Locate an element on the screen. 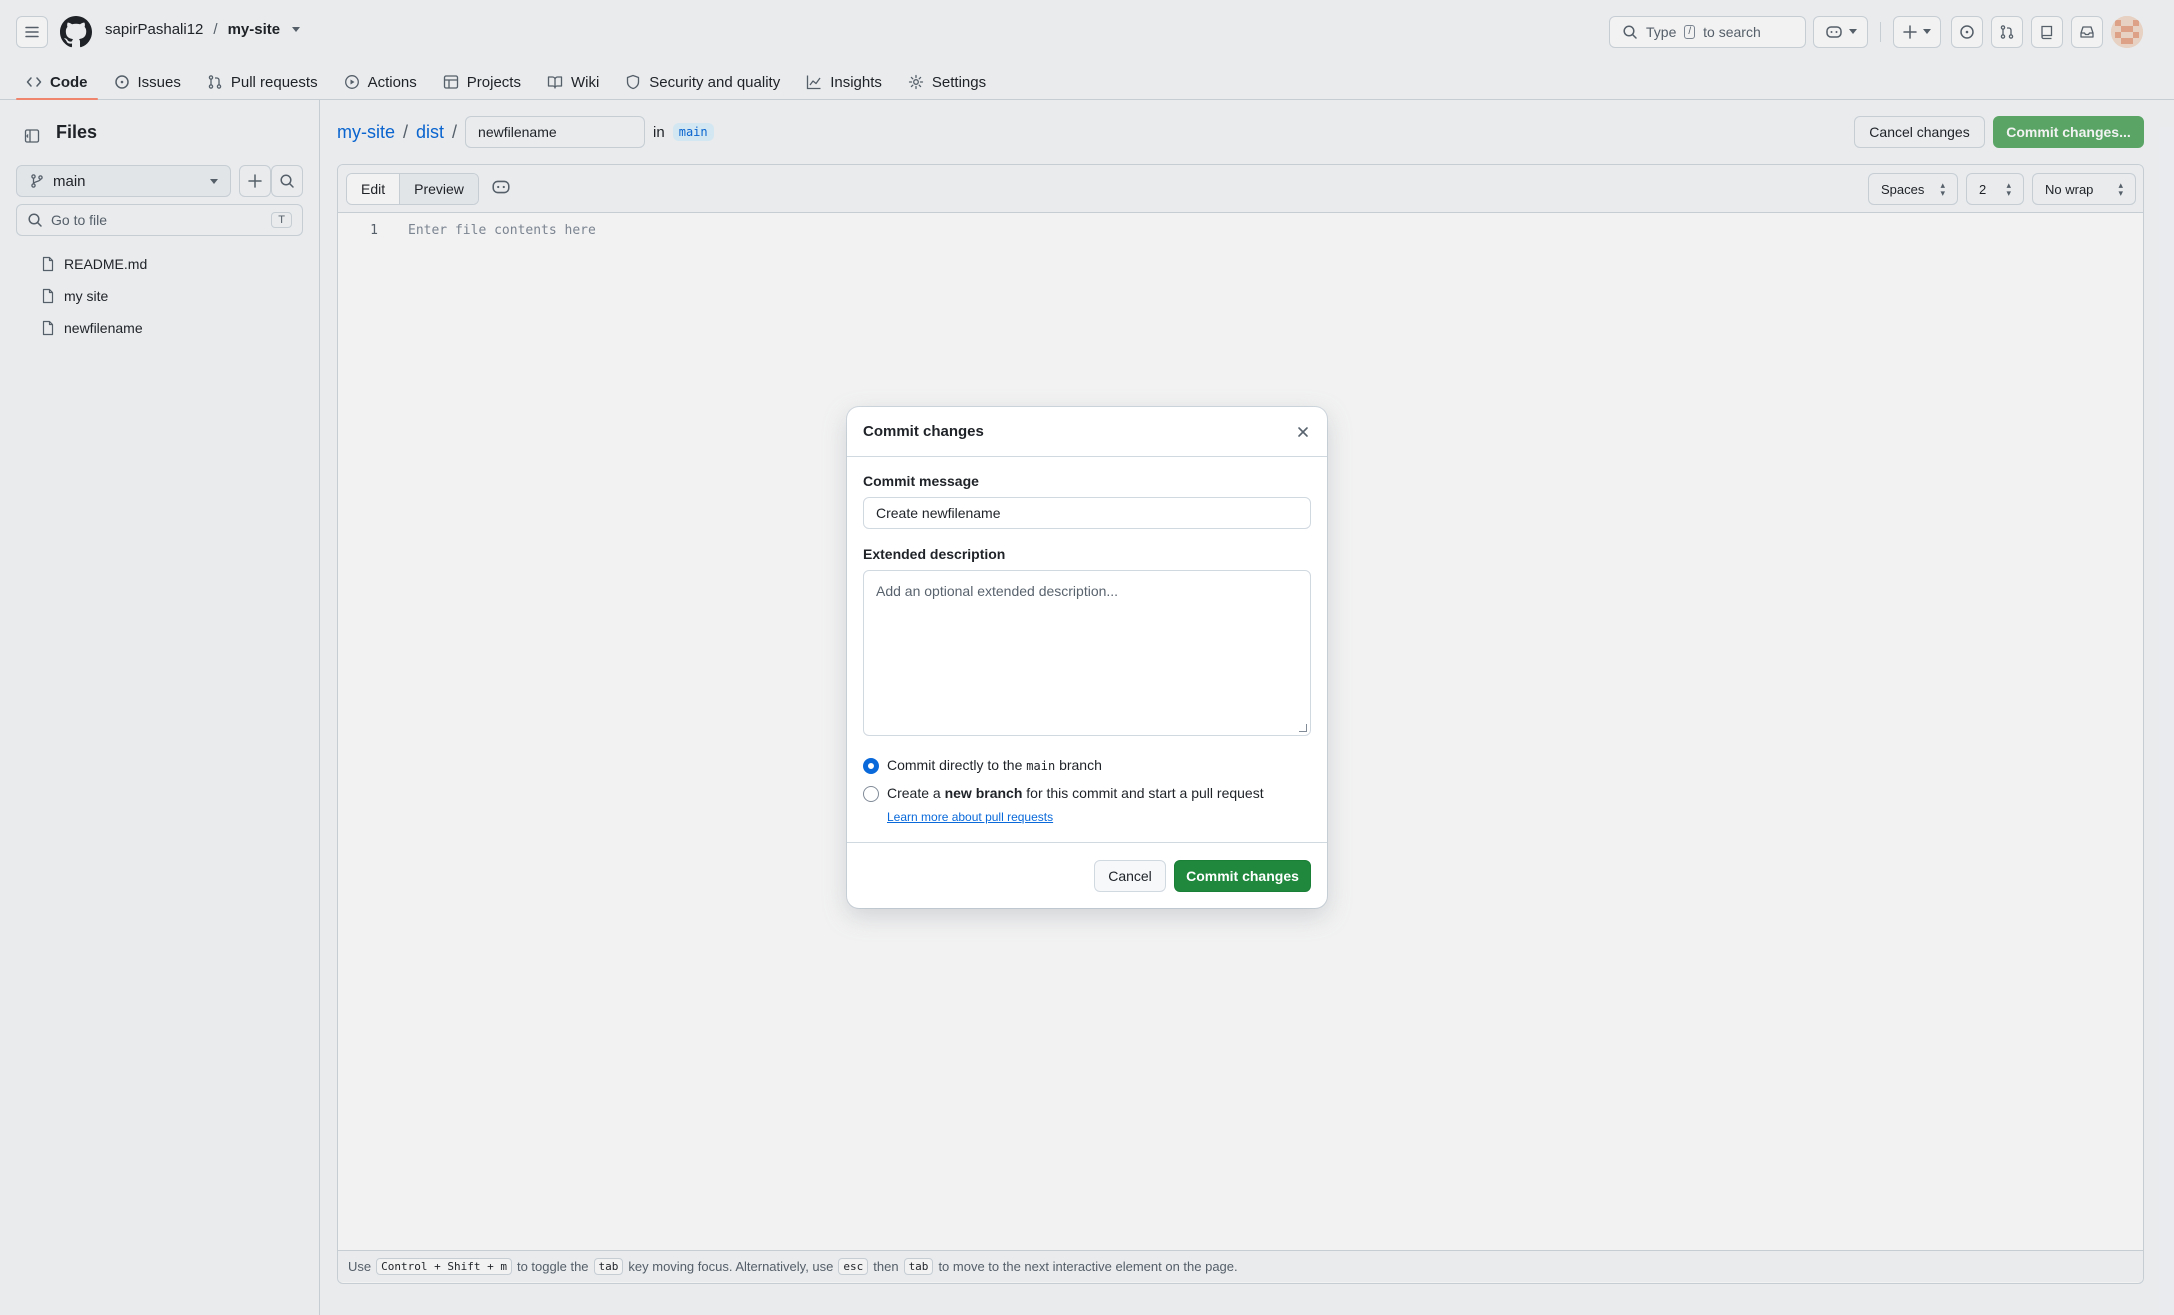  option-text: branch is located at coordinates (1080, 765).